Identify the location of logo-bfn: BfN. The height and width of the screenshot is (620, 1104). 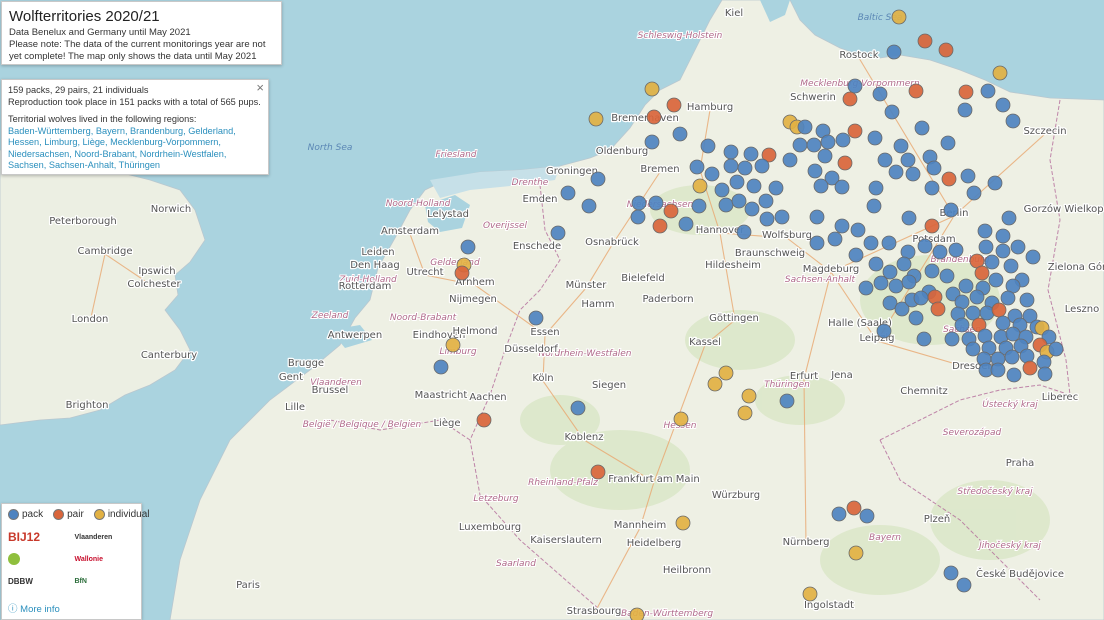
(105, 581).